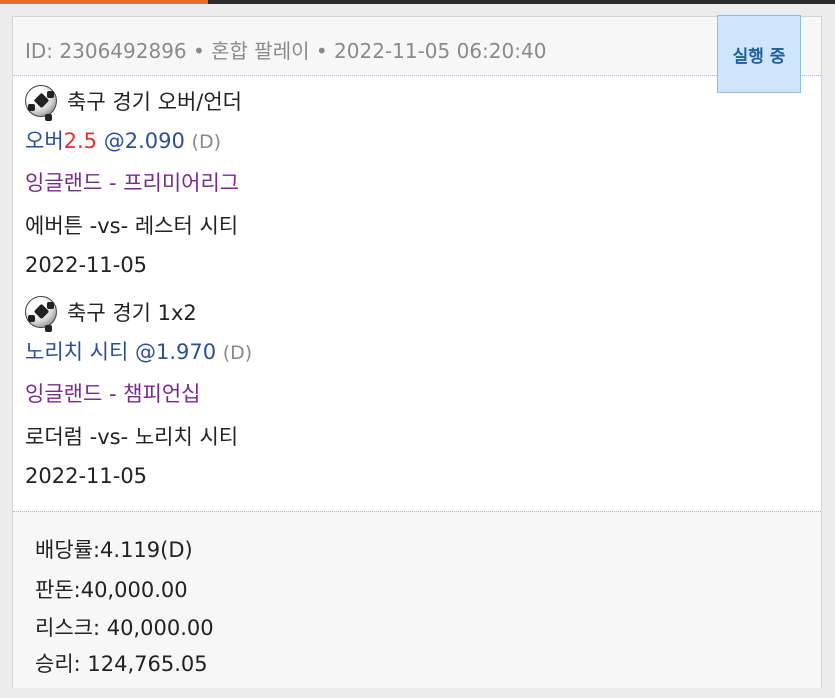 The width and height of the screenshot is (835, 698). I want to click on market-row: 축구 경기 오버/언더, so click(133, 101).